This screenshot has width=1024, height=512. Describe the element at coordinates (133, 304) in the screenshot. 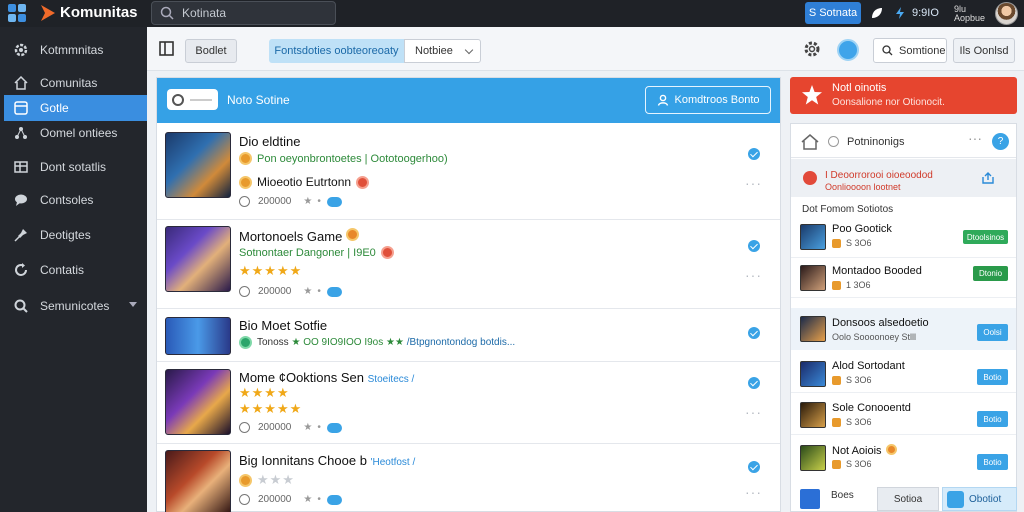

I see `chevron-down-icon` at that location.